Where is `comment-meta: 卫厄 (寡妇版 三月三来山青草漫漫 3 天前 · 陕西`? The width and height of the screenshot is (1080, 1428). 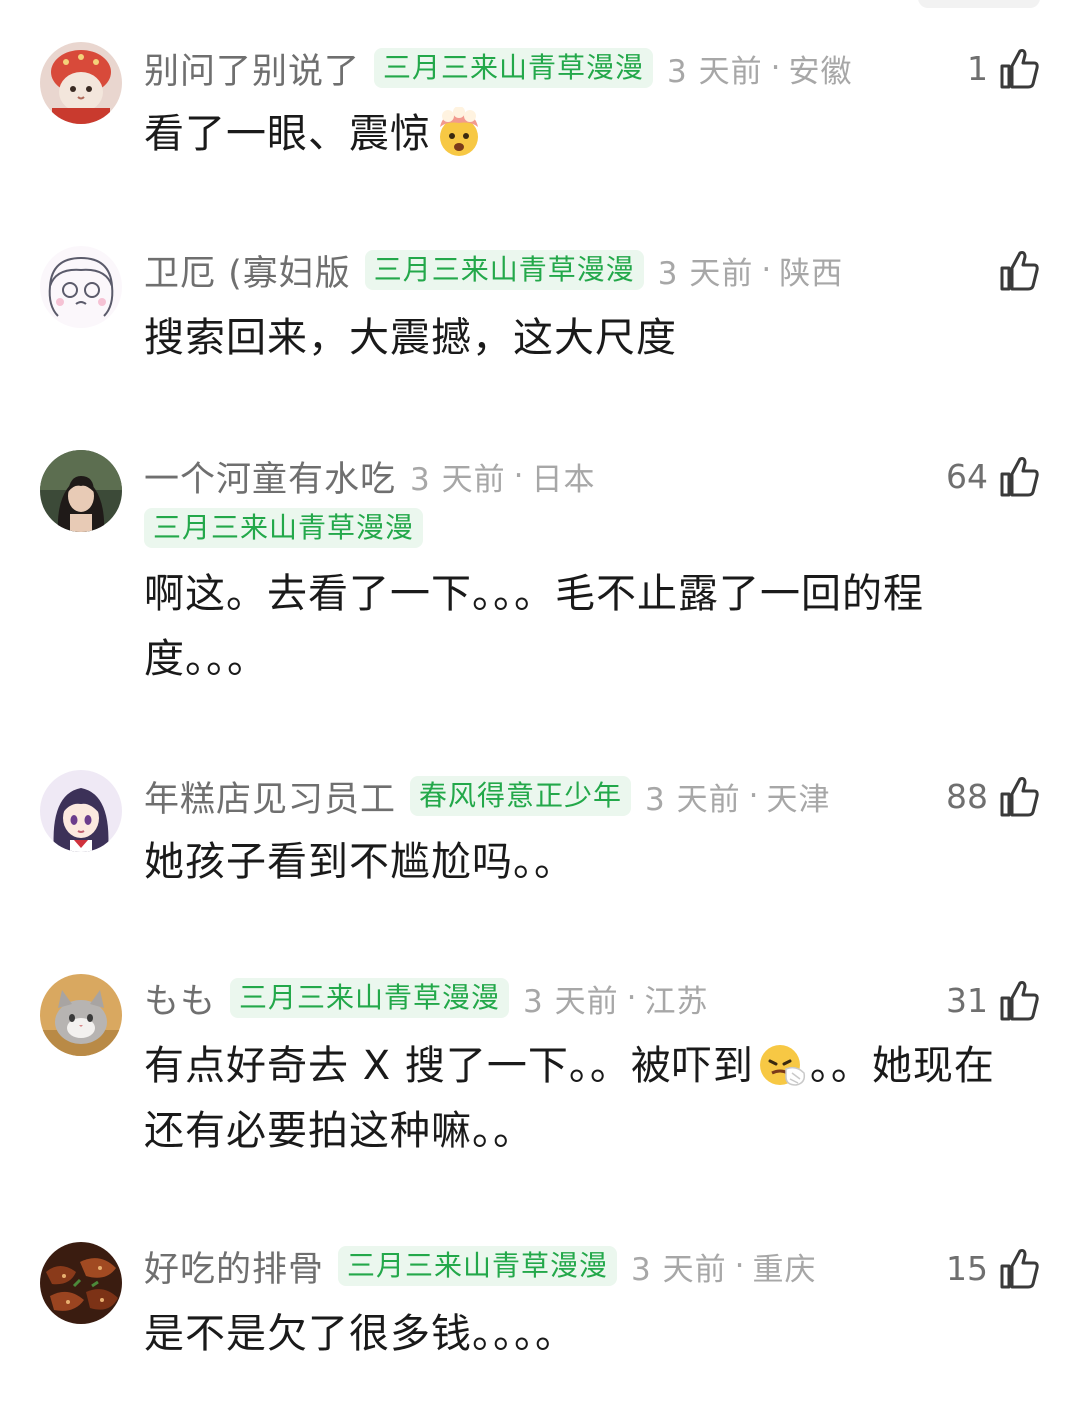 comment-meta: 卫厄 (寡妇版 三月三来山青草漫漫 3 天前 · 陕西 is located at coordinates (494, 271).